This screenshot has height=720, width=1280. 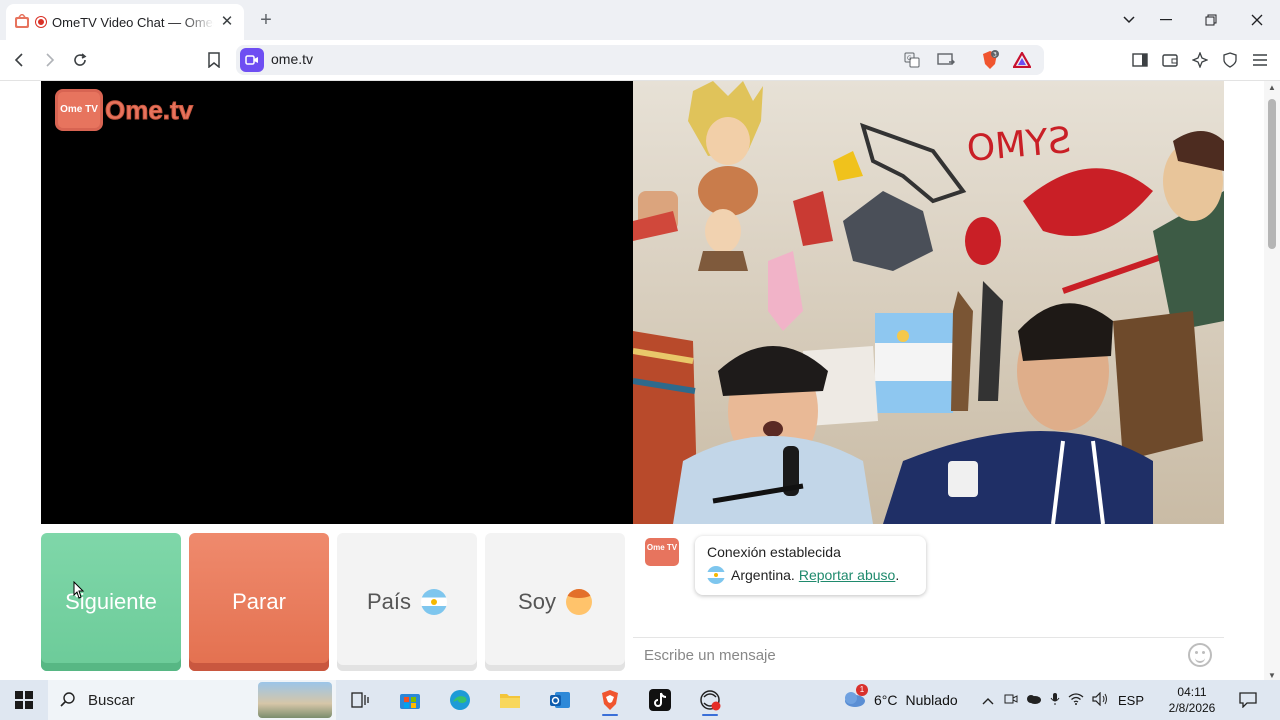 What do you see at coordinates (79, 110) in the screenshot?
I see `ometv-logo-icon: Ome TV` at bounding box center [79, 110].